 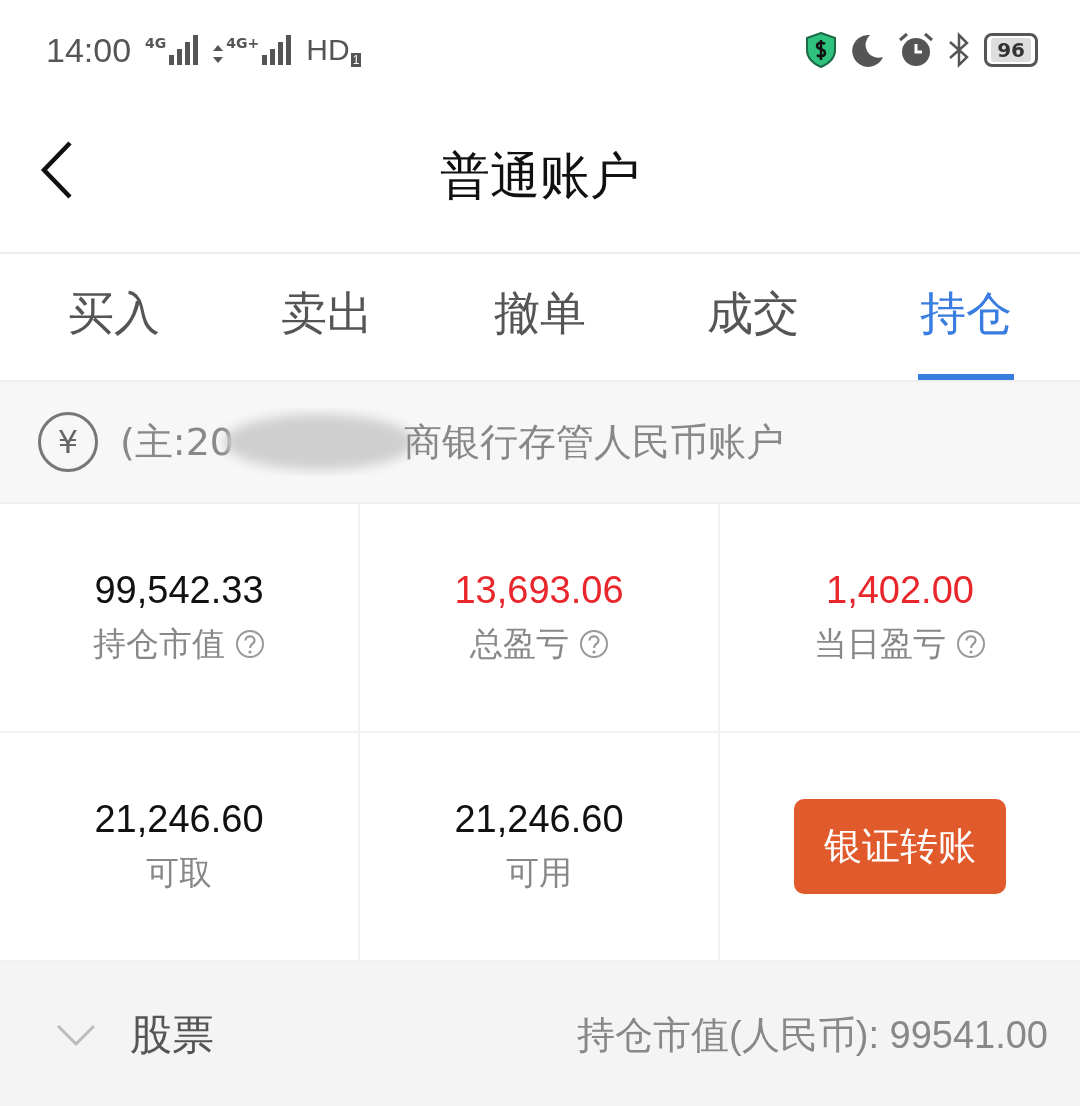 I want to click on hd-label: HD, so click(x=328, y=50).